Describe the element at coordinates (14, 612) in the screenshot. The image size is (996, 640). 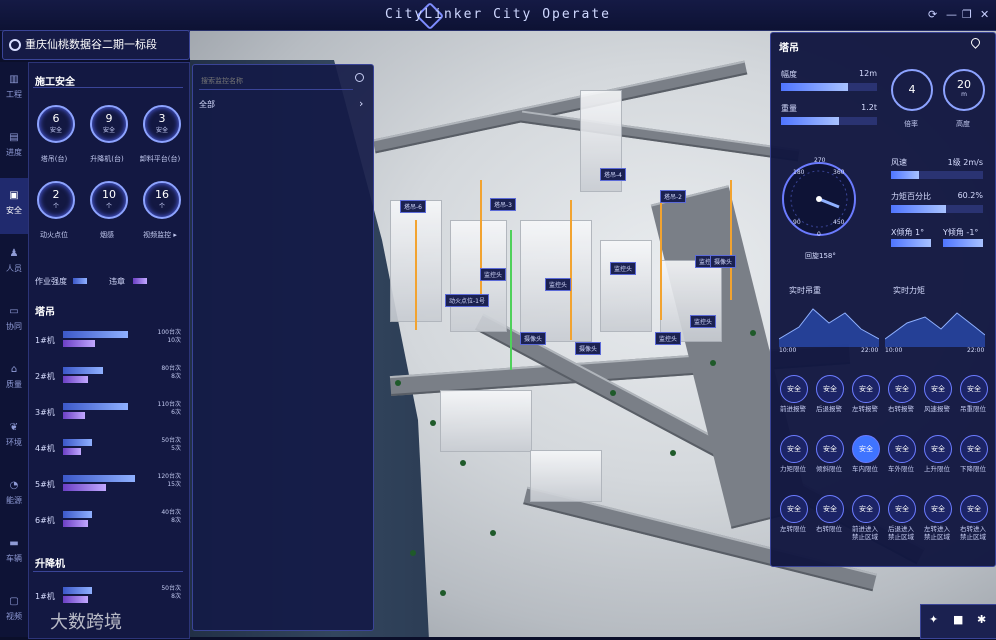
I see `nav-item-video: ▢ 视频` at that location.